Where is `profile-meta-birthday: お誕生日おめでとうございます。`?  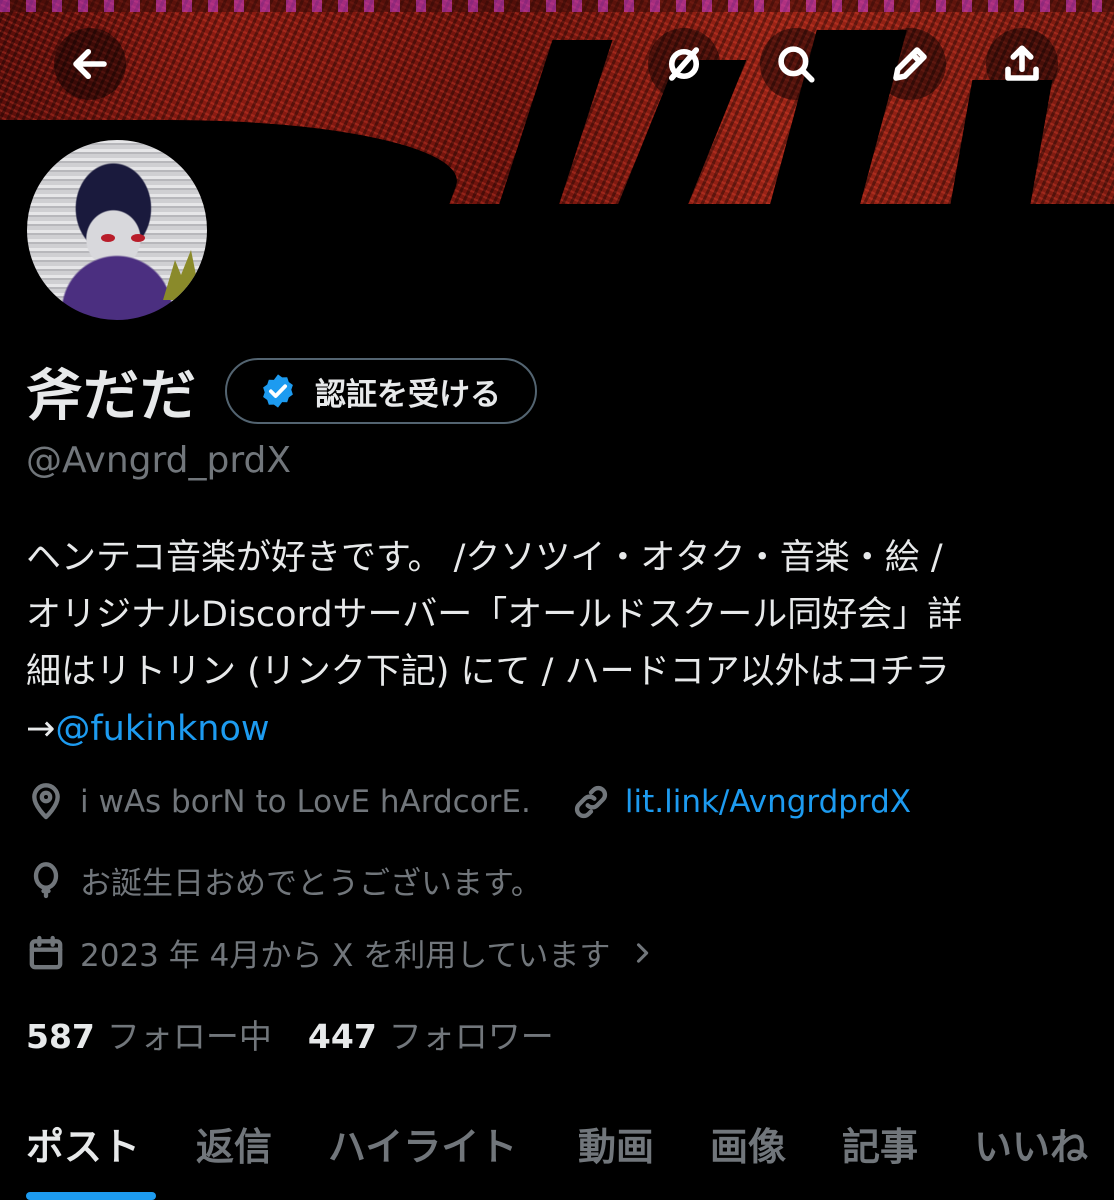 profile-meta-birthday: お誕生日おめでとうございます。 is located at coordinates (284, 880).